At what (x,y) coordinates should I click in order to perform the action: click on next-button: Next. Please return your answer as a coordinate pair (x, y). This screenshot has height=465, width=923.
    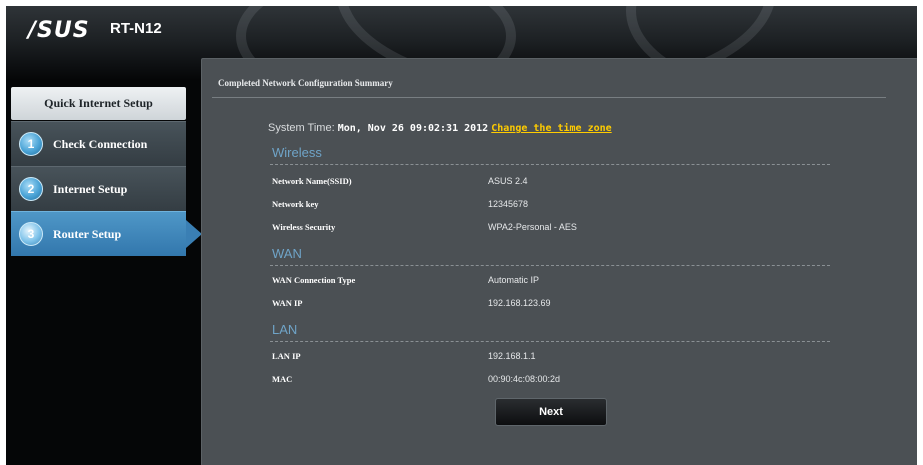
    Looking at the image, I should click on (551, 412).